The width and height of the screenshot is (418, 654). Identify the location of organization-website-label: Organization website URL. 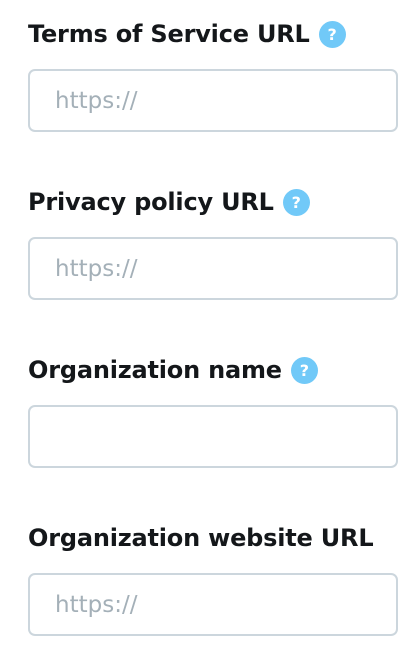
(201, 538).